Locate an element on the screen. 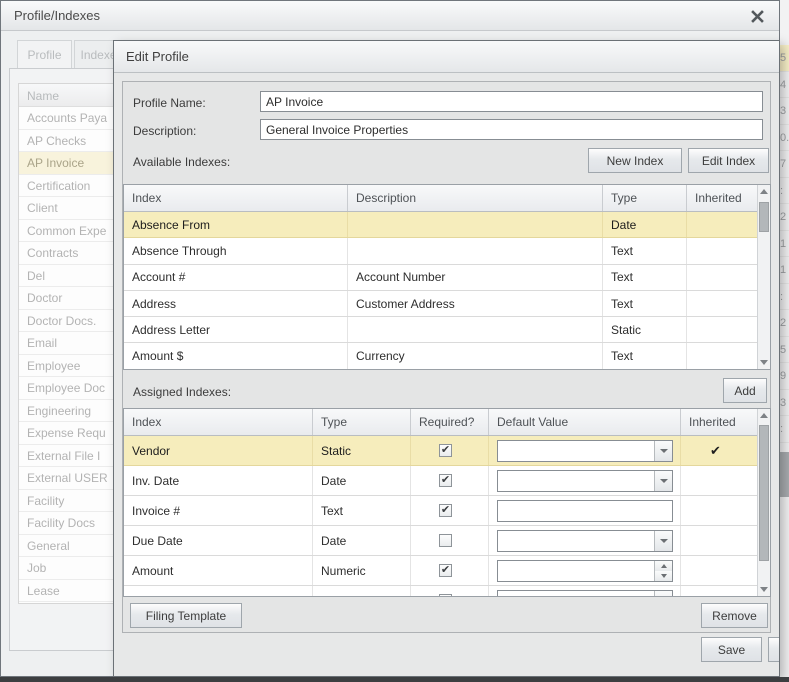 This screenshot has height=682, width=789. spinner-buttons is located at coordinates (663, 570).